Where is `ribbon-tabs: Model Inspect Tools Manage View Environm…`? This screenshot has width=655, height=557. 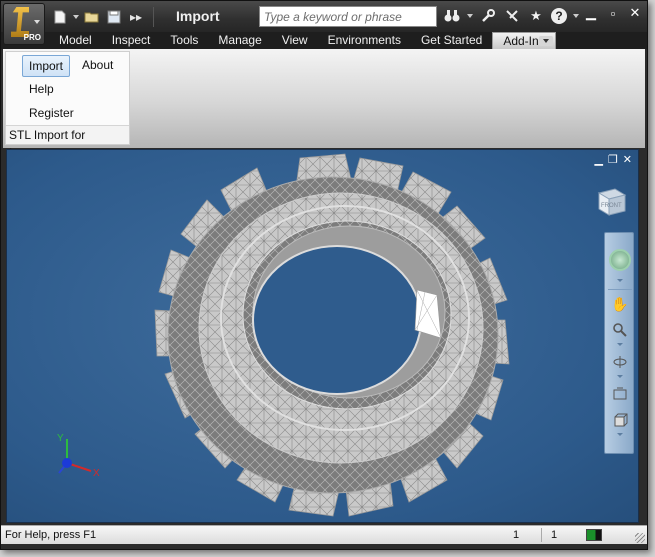
ribbon-tabs: Model Inspect Tools Manage View Environm… is located at coordinates (302, 40).